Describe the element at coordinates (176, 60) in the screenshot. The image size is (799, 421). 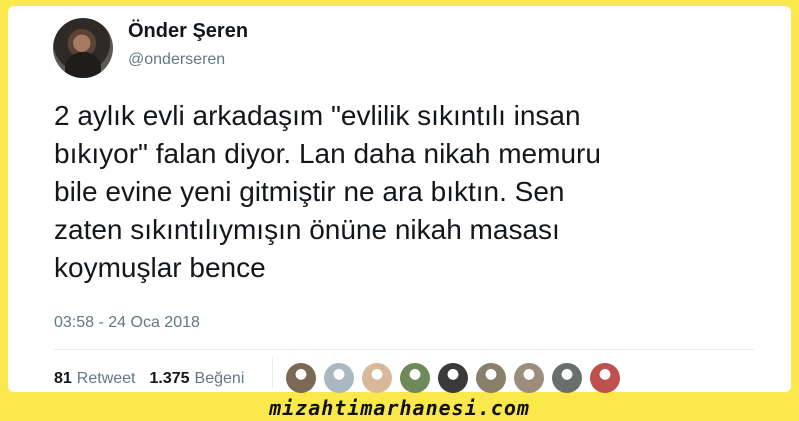
I see `user-handle: @onderseren` at that location.